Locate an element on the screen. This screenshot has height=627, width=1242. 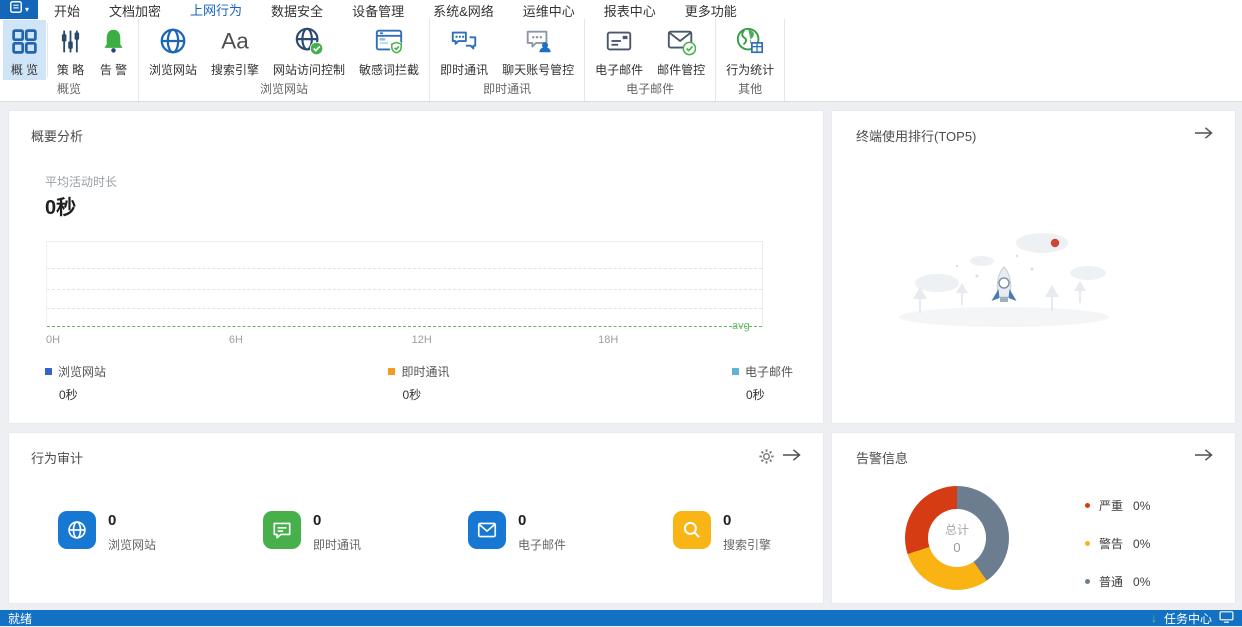
ribbon-group-im: 即时通讯 聊天账号管控 即时通讯 is located at coordinates (508, 60).